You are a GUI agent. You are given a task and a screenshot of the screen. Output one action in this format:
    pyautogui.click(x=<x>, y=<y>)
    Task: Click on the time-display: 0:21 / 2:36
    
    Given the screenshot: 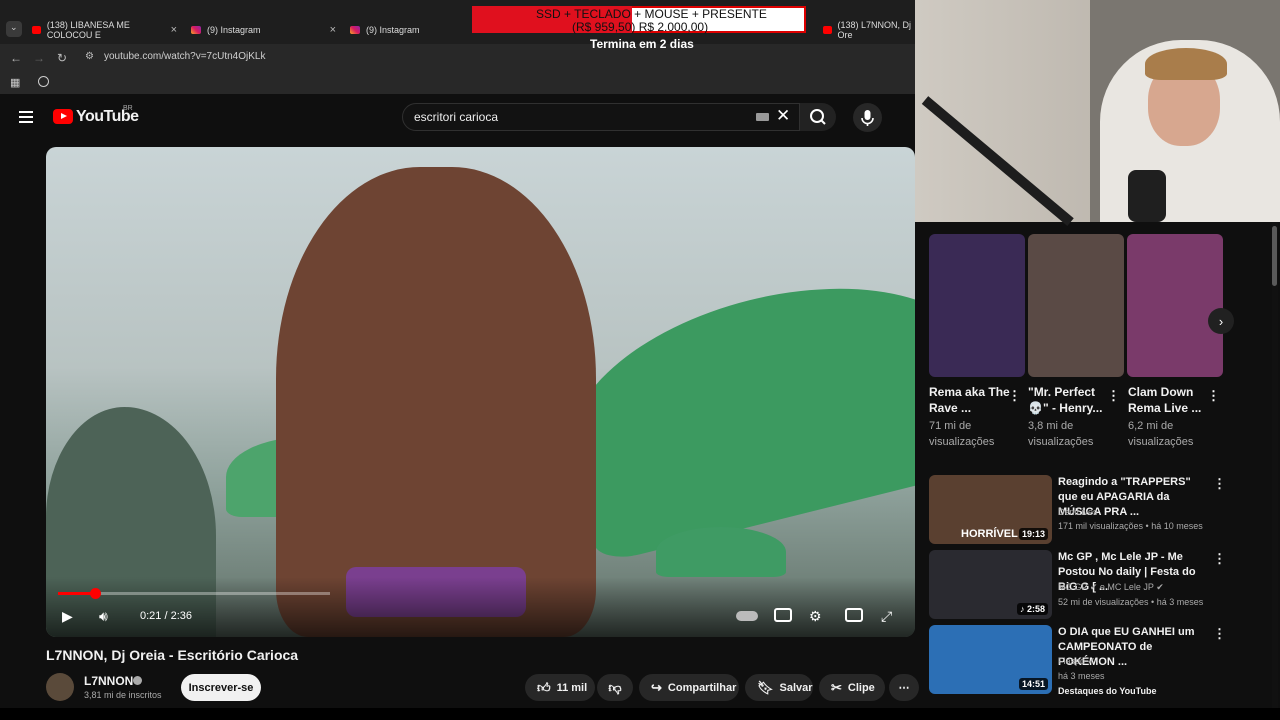 What is the action you would take?
    pyautogui.click(x=166, y=616)
    